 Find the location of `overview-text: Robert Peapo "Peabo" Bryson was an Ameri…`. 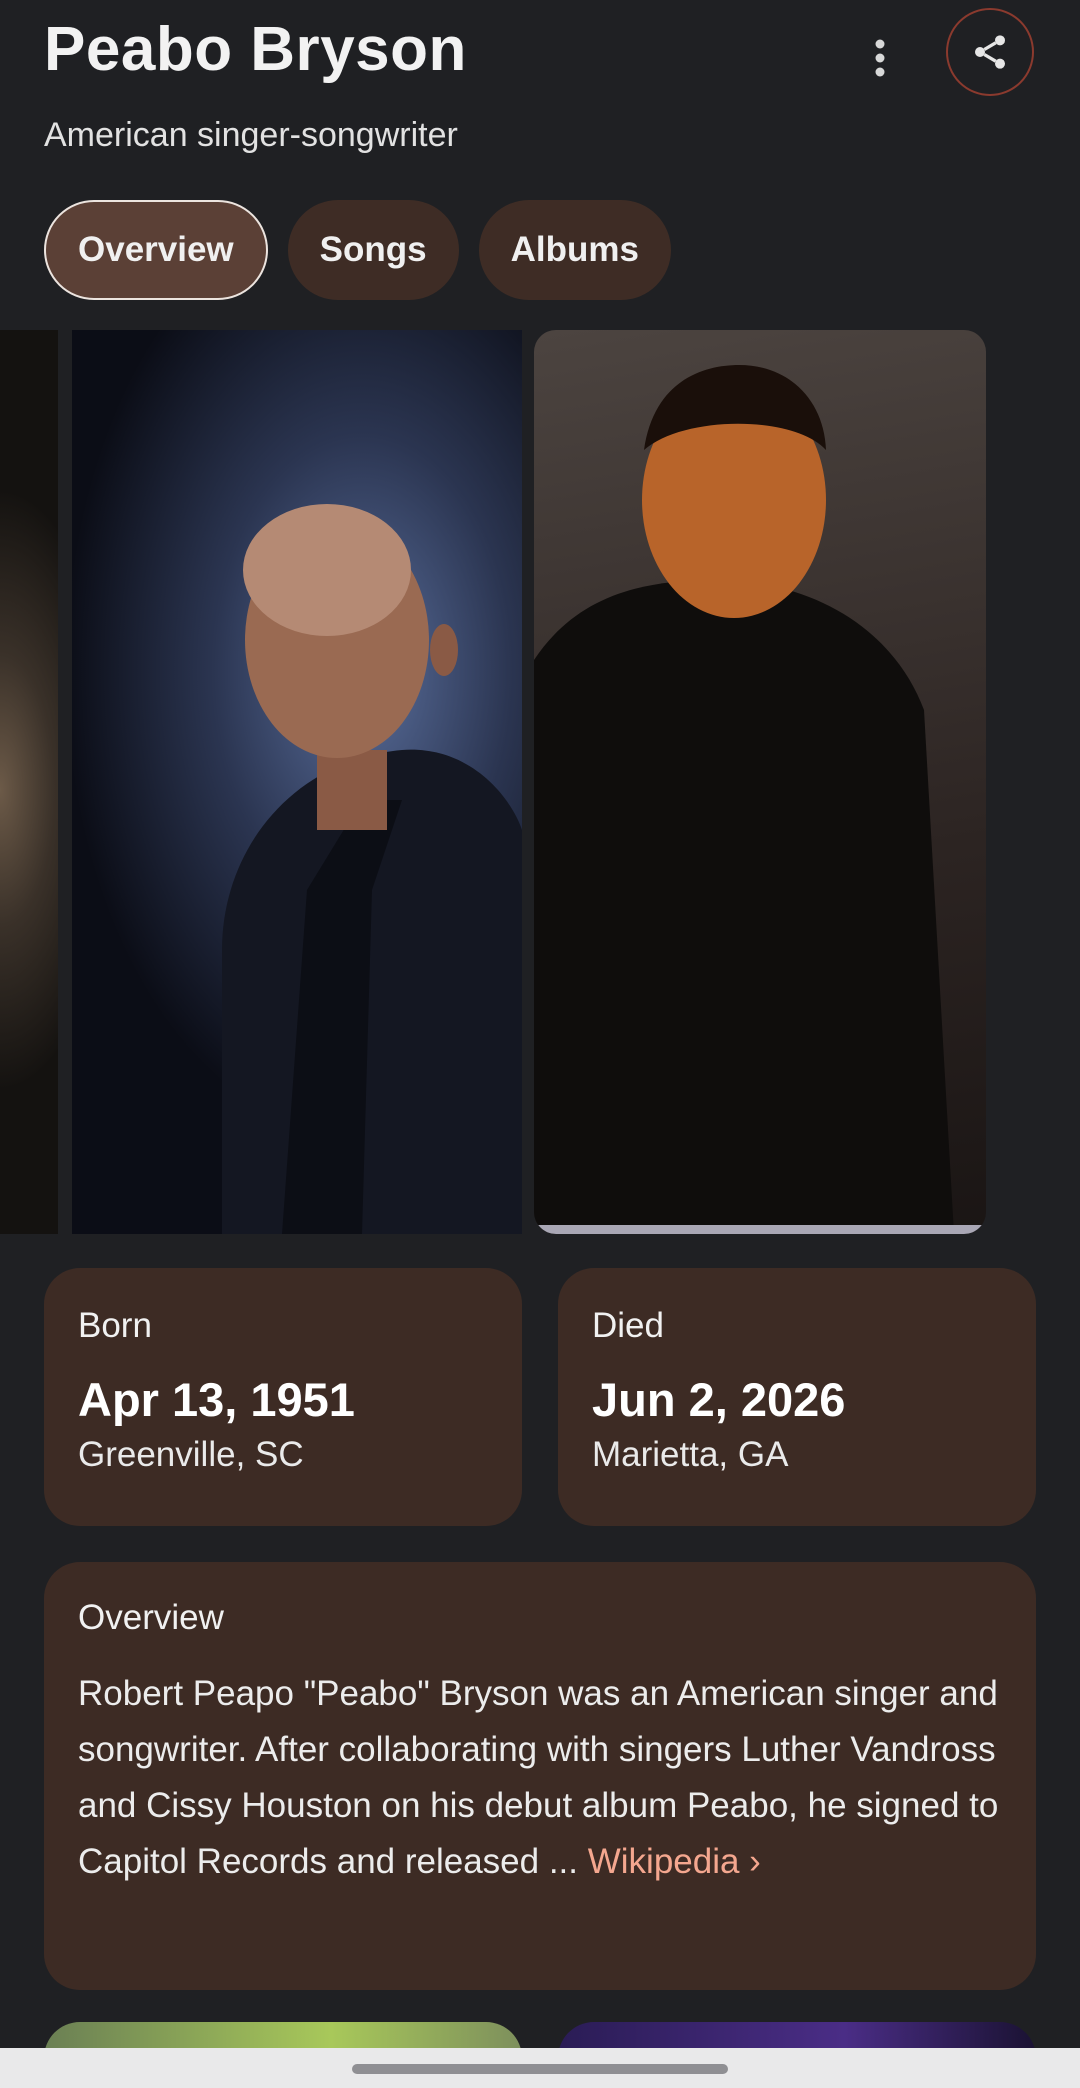

overview-text: Robert Peapo "Peabo" Bryson was an Ameri… is located at coordinates (540, 1778).